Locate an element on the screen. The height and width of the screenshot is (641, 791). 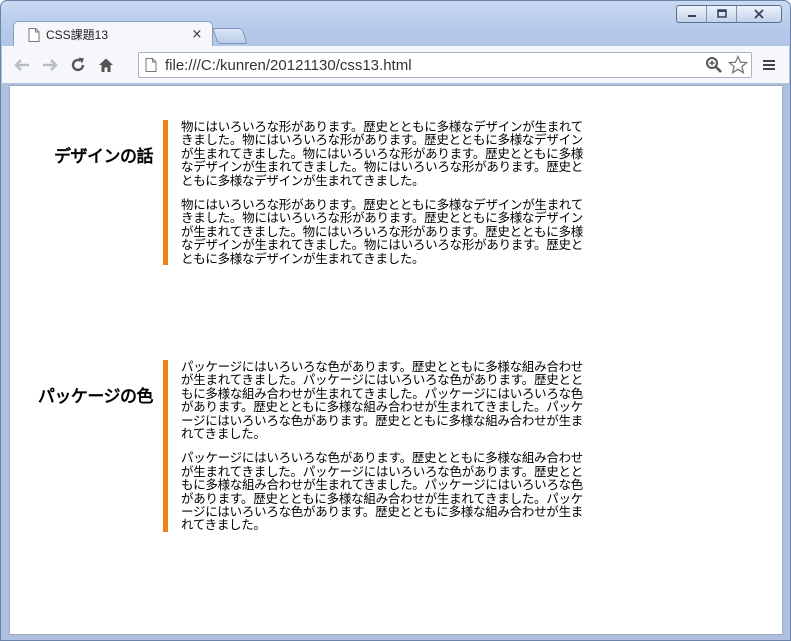
title-bar: CSS課題13 × is located at coordinates (395, 24).